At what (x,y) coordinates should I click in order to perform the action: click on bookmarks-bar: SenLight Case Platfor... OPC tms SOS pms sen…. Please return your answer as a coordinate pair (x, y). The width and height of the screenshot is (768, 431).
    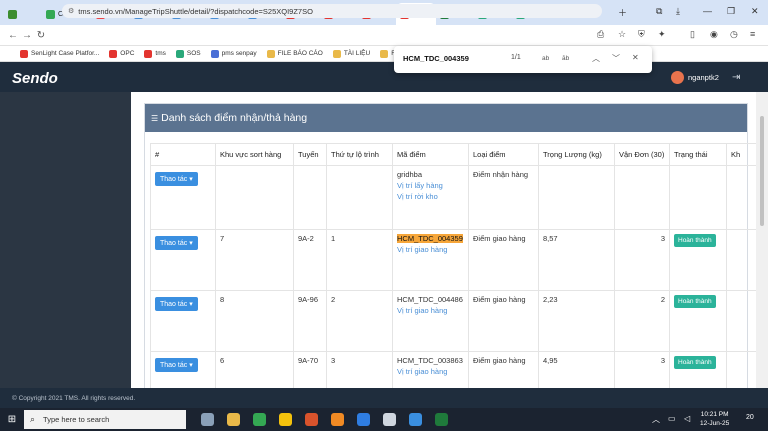
    Looking at the image, I should click on (384, 54).